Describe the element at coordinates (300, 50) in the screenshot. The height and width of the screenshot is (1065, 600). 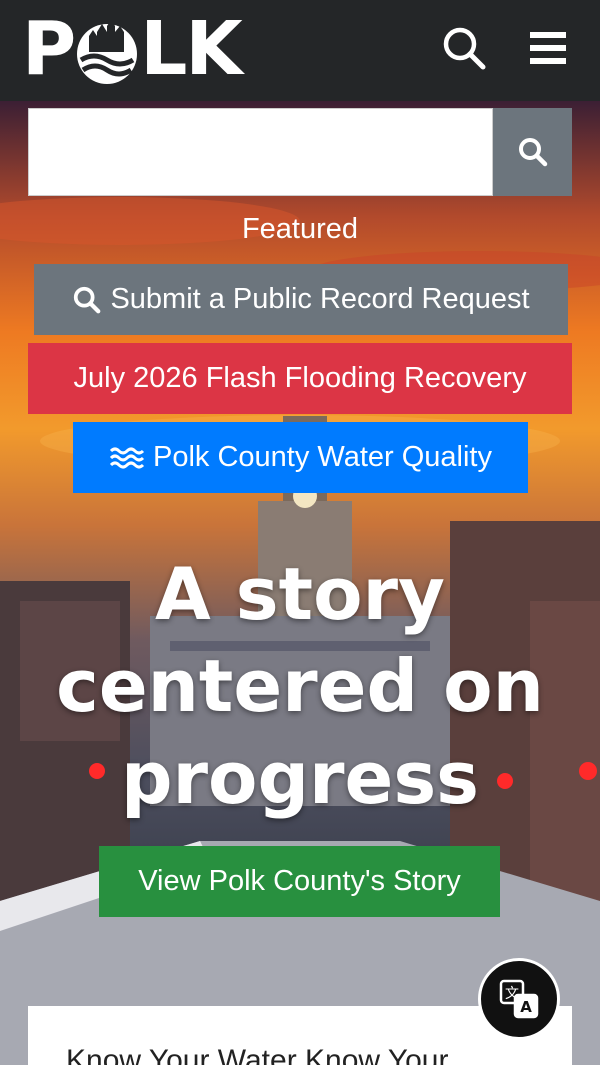
I see `site-header: P LK` at that location.